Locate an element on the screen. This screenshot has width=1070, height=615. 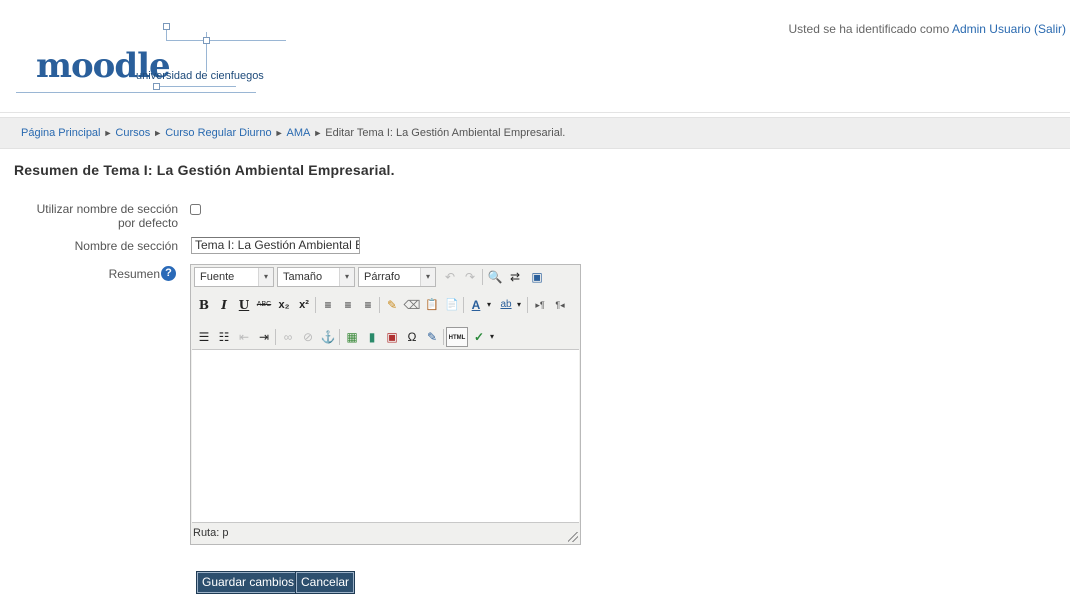
numbered-list-icon: ☷ is located at coordinates (224, 337).